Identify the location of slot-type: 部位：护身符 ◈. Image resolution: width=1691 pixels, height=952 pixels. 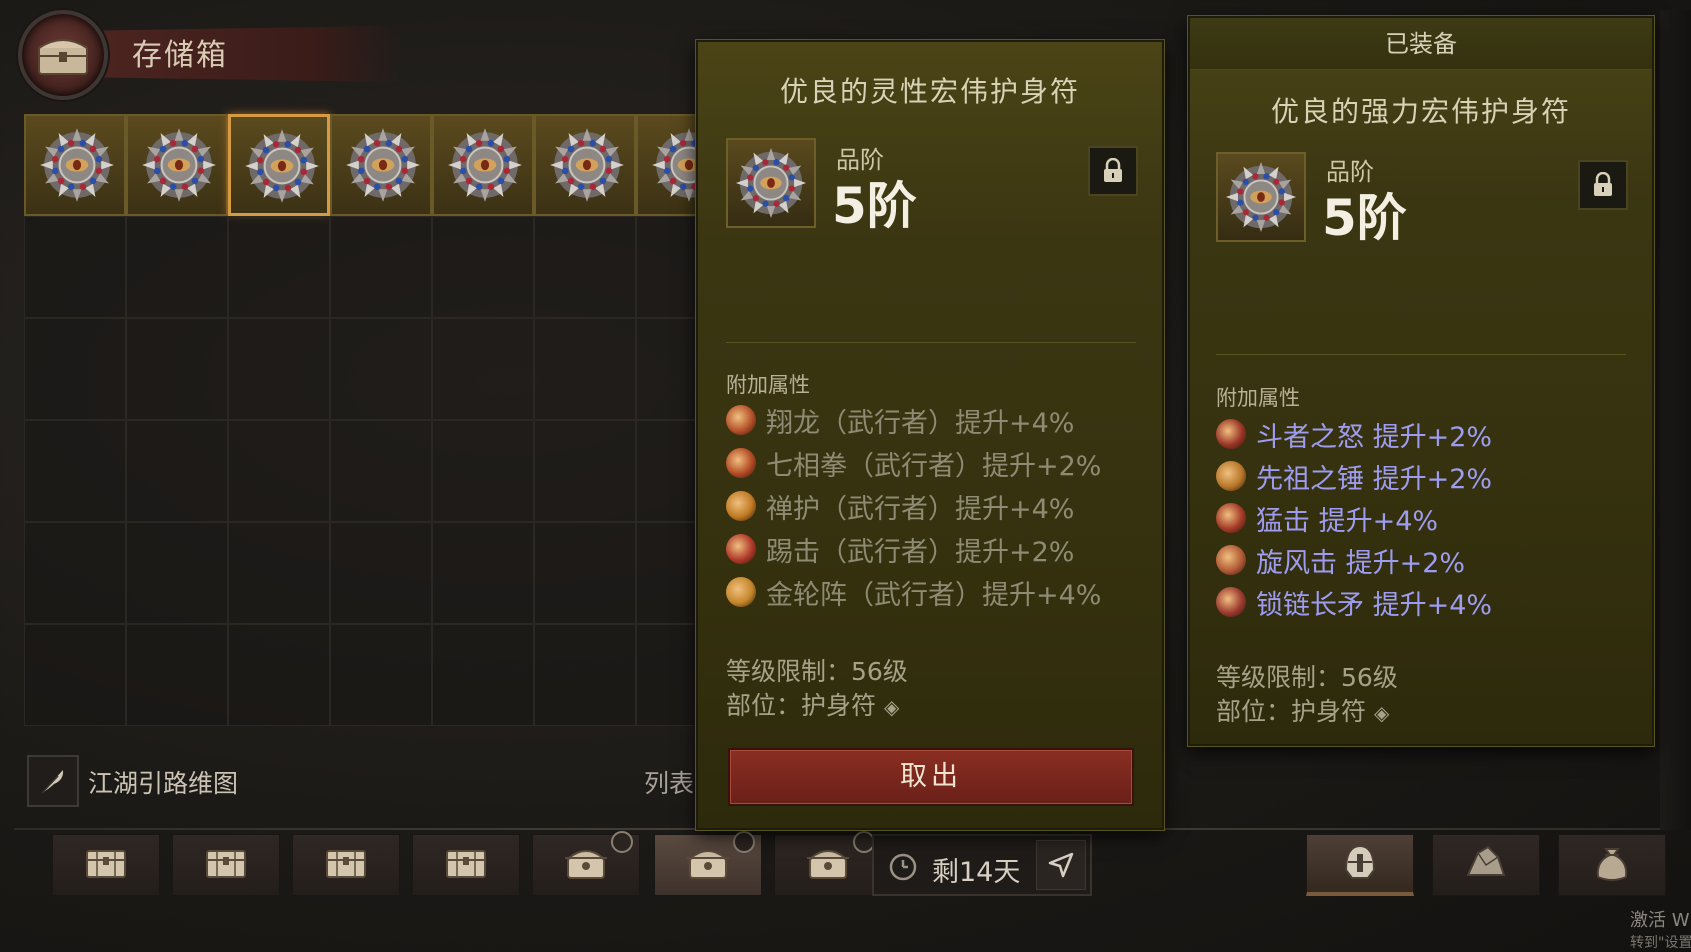
(812, 704).